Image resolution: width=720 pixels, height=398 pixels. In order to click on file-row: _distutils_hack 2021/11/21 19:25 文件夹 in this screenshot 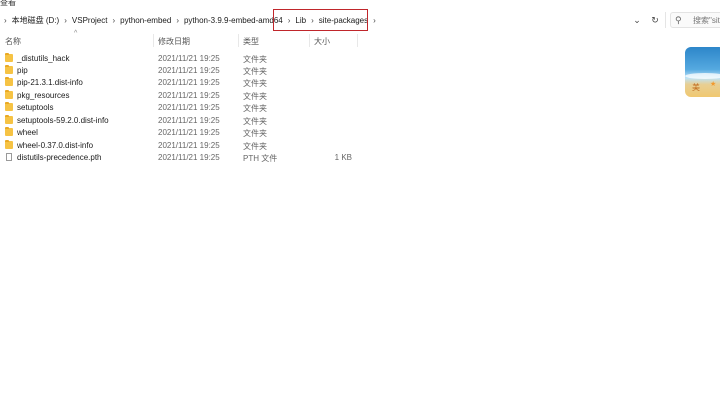, I will do `click(180, 59)`.